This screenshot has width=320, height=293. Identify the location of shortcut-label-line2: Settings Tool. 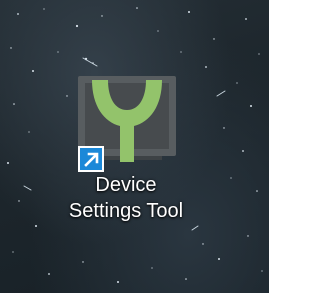
(126, 211).